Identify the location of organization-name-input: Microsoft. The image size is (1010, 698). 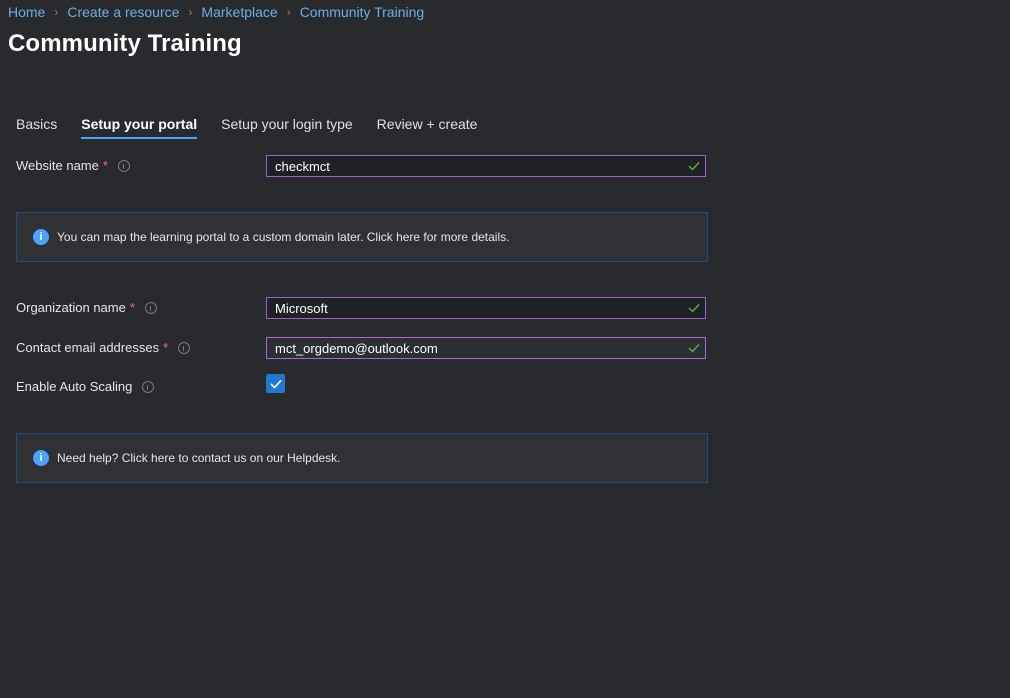
(486, 308).